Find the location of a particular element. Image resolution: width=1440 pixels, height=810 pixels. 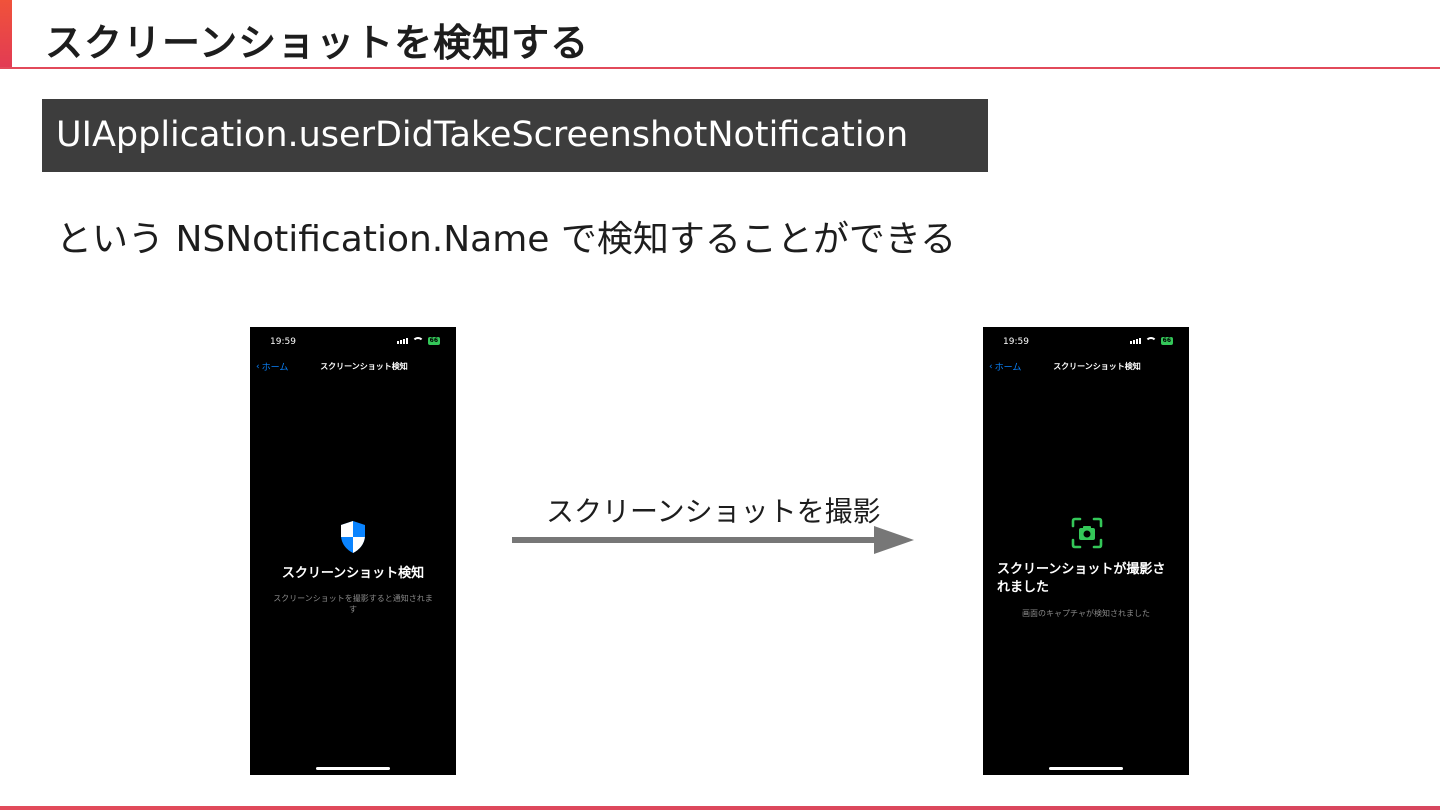

arrow-right-icon is located at coordinates (713, 540).